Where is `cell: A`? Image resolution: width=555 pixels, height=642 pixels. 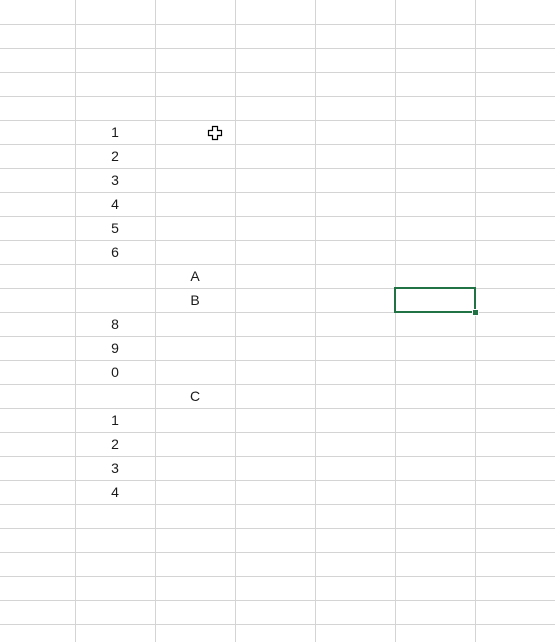 cell: A is located at coordinates (195, 276).